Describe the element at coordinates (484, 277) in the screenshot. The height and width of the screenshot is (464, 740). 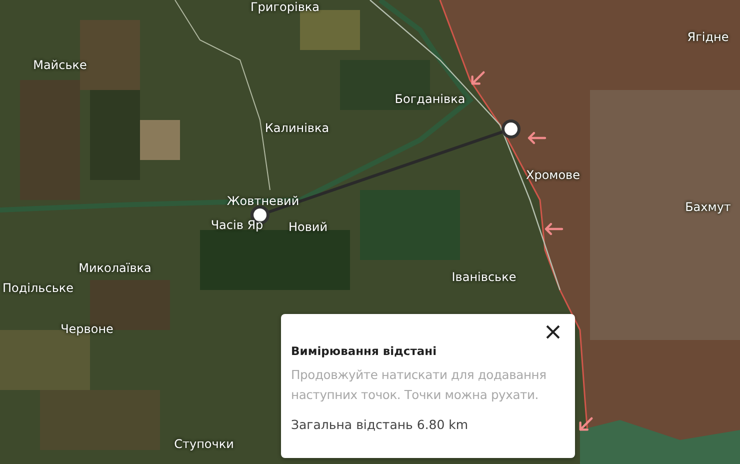
I see `place-label: Іванівське` at that location.